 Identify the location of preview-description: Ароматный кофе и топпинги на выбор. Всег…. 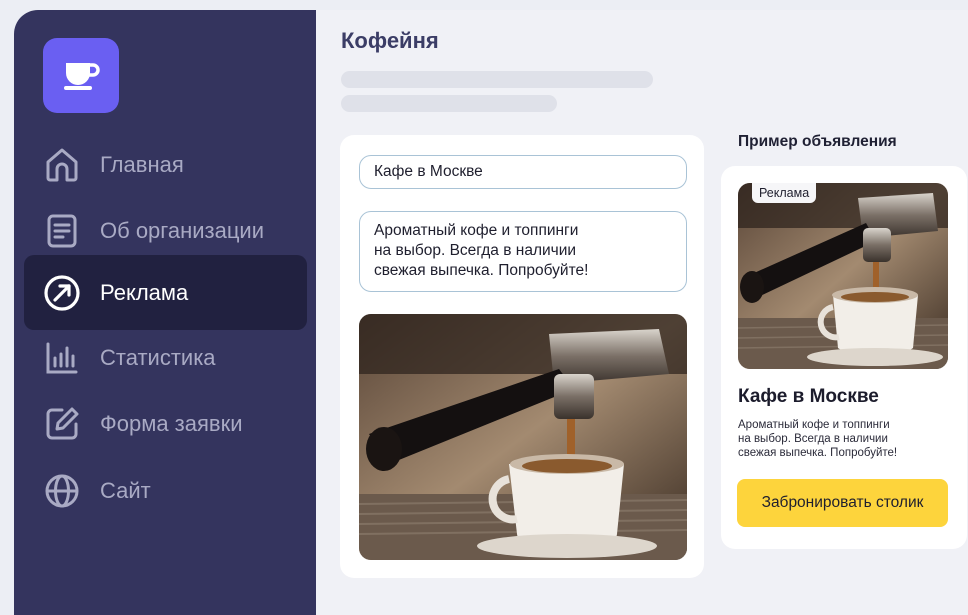
(818, 439).